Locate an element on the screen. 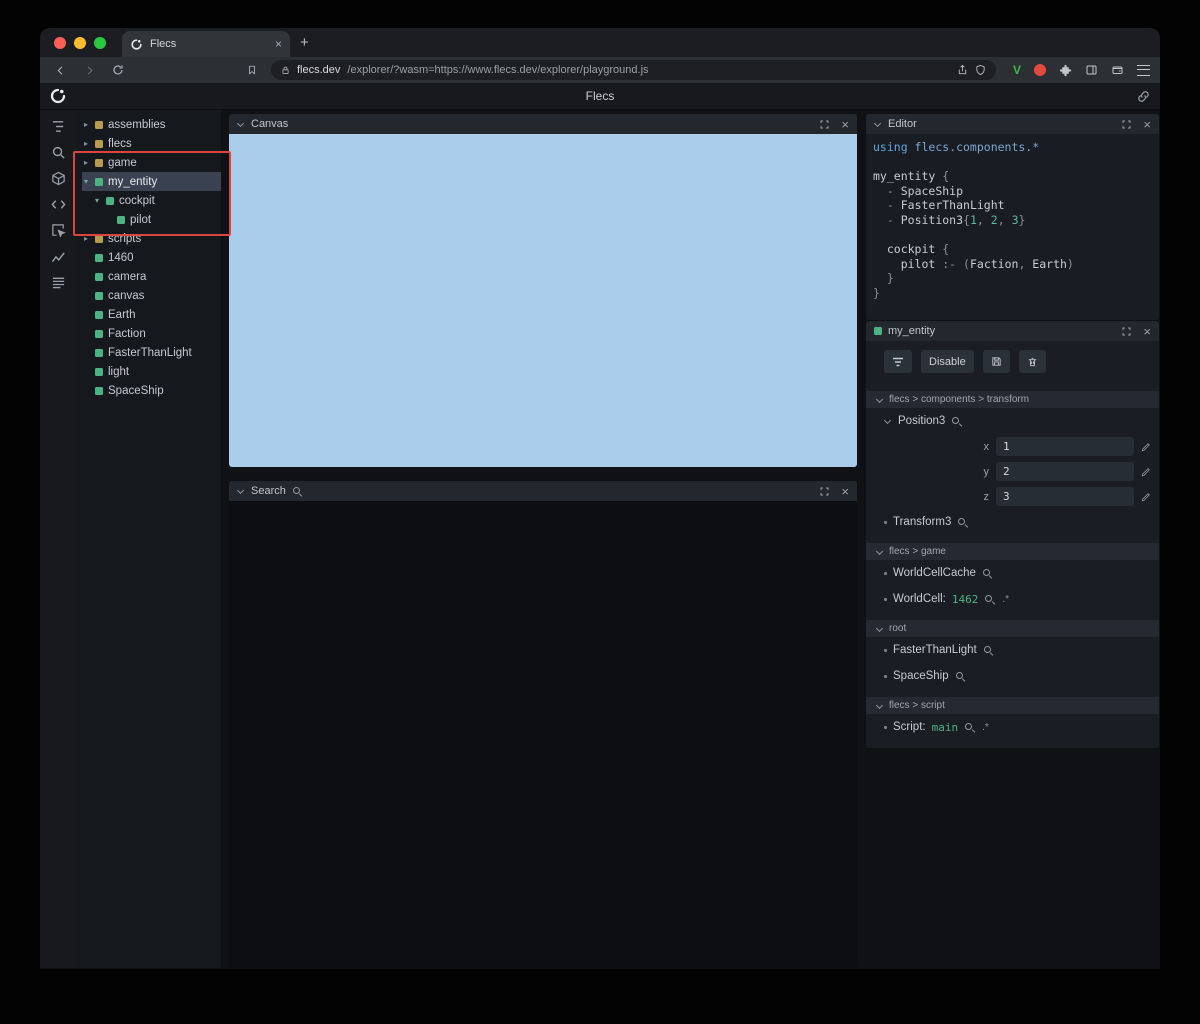 The height and width of the screenshot is (1024, 1200). window-controls is located at coordinates (80, 42).